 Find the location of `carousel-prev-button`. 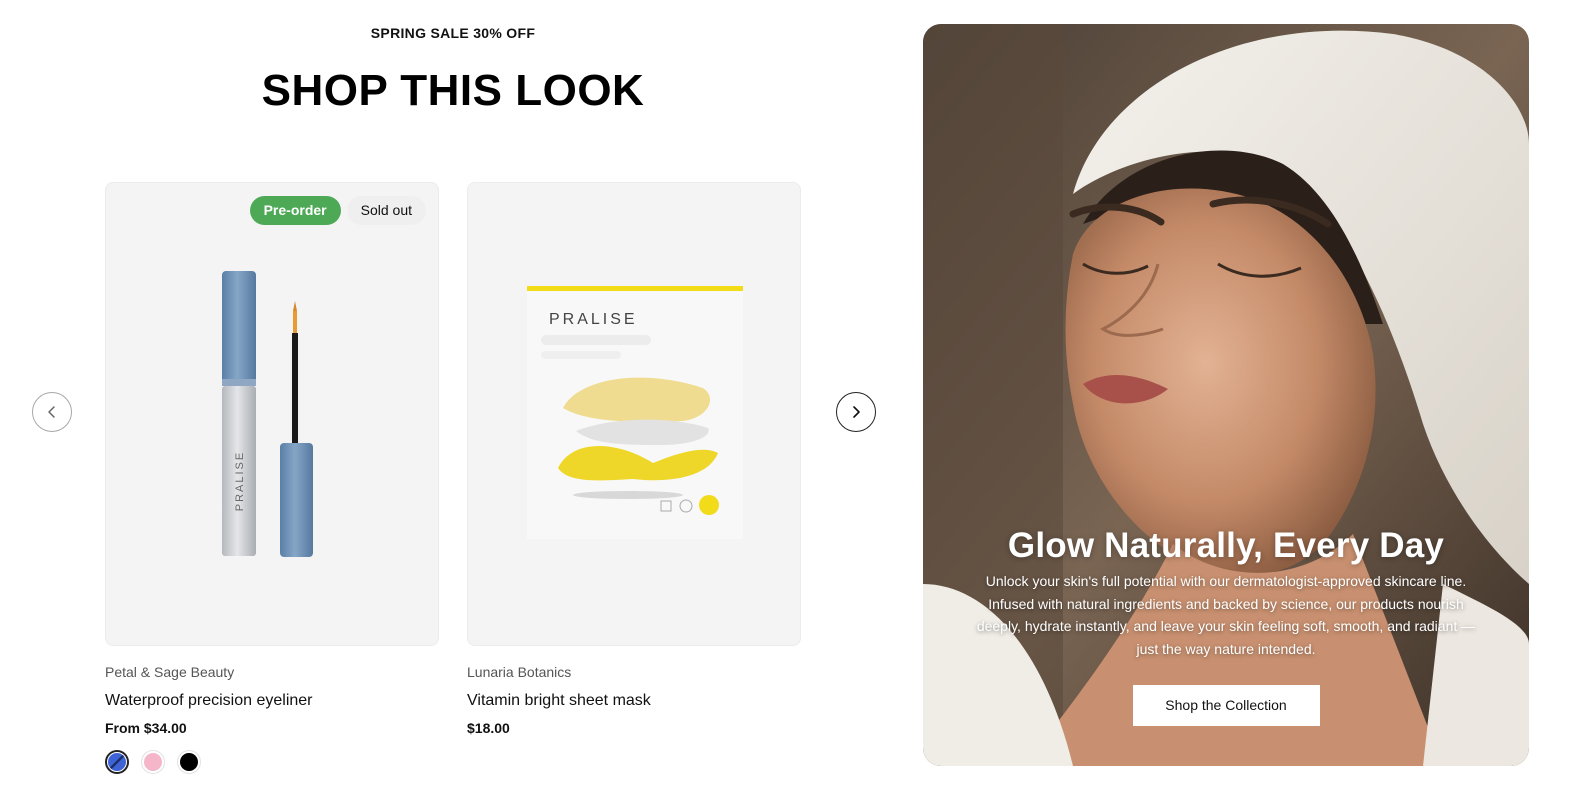

carousel-prev-button is located at coordinates (52, 412).